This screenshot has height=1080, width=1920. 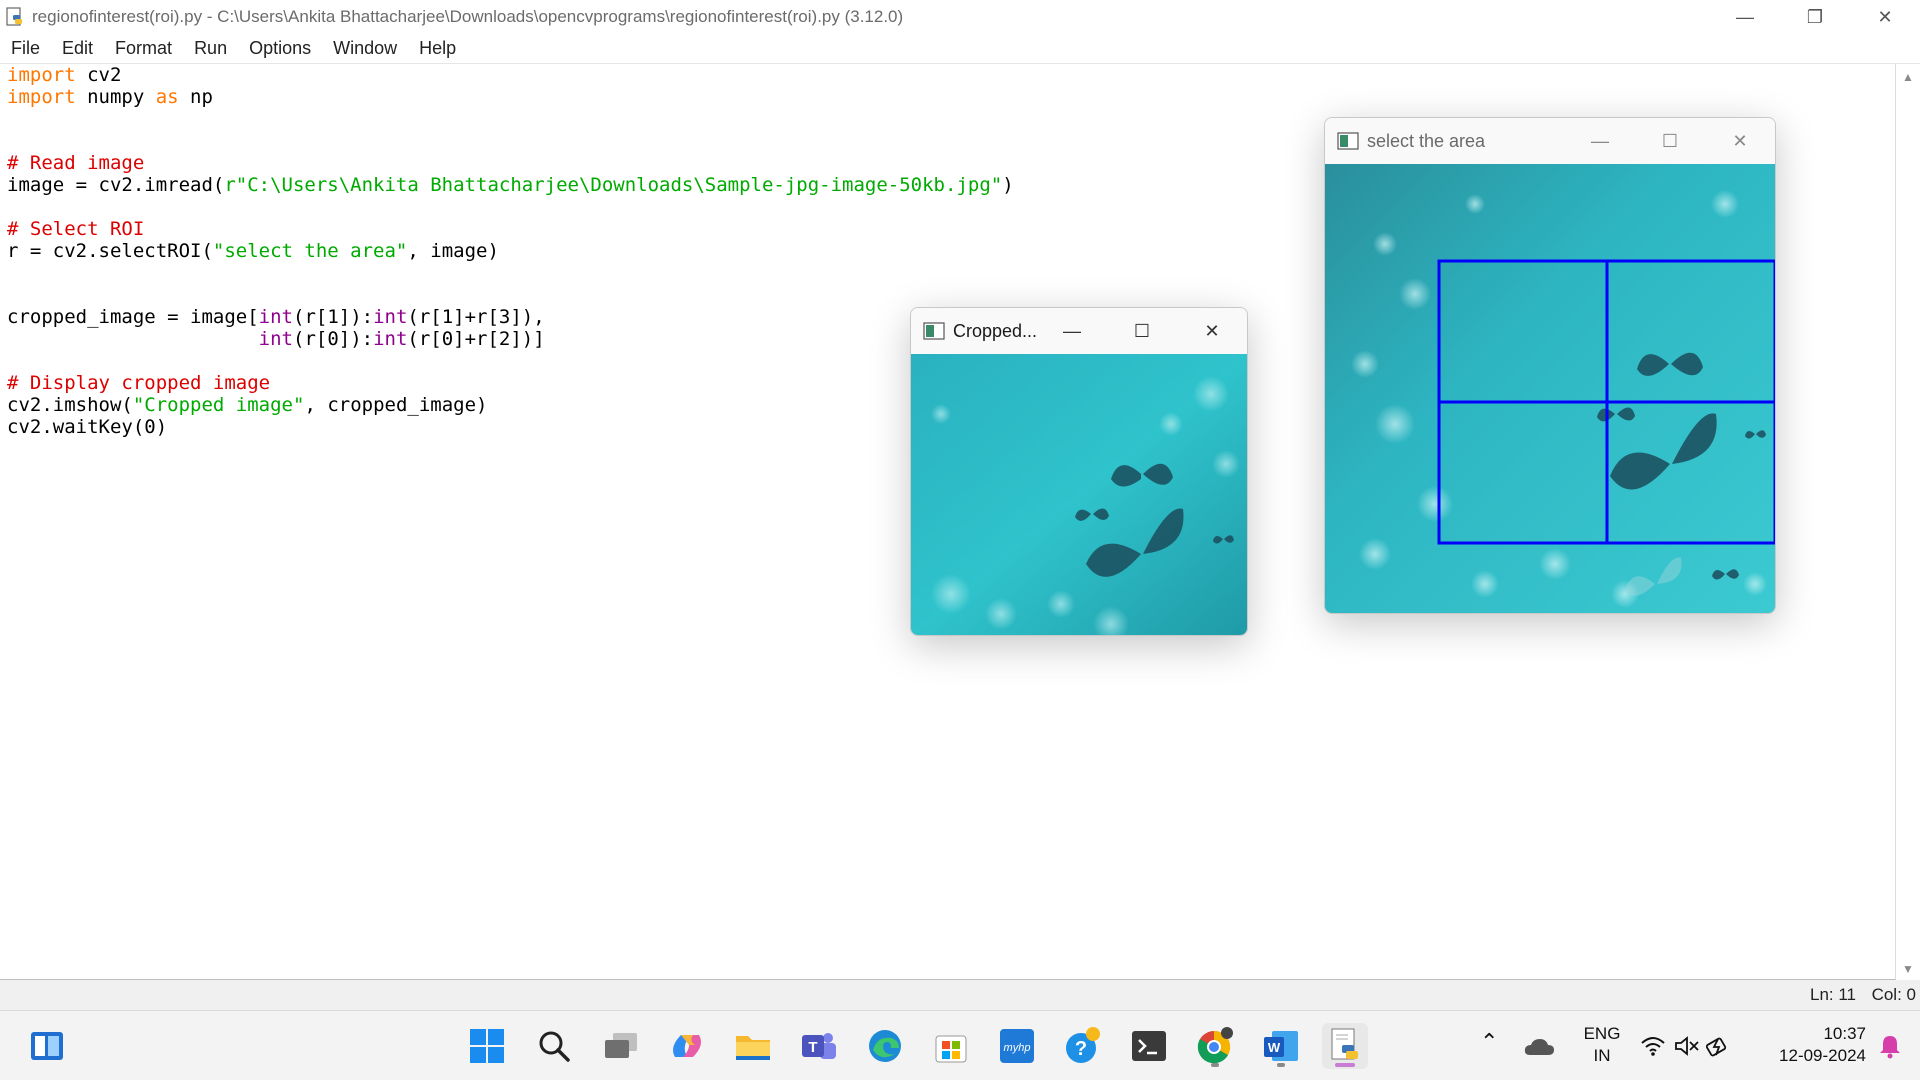 I want to click on scroll-up-icon: ▲, so click(x=1908, y=77).